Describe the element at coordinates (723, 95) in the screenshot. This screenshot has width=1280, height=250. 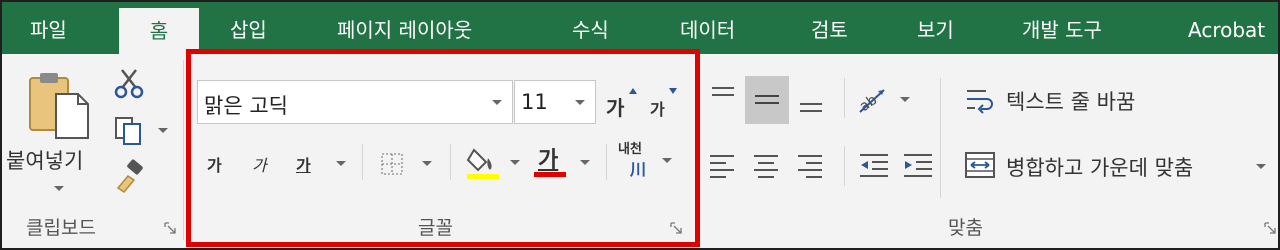
I see `top-align-icon` at that location.